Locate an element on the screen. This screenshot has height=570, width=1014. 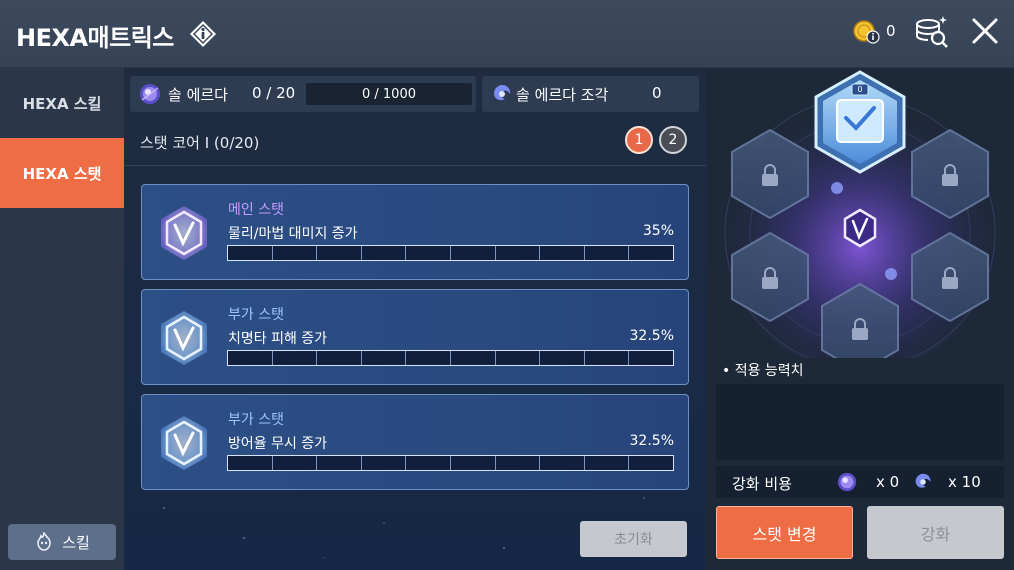
coin-search-icon is located at coordinates (931, 32).